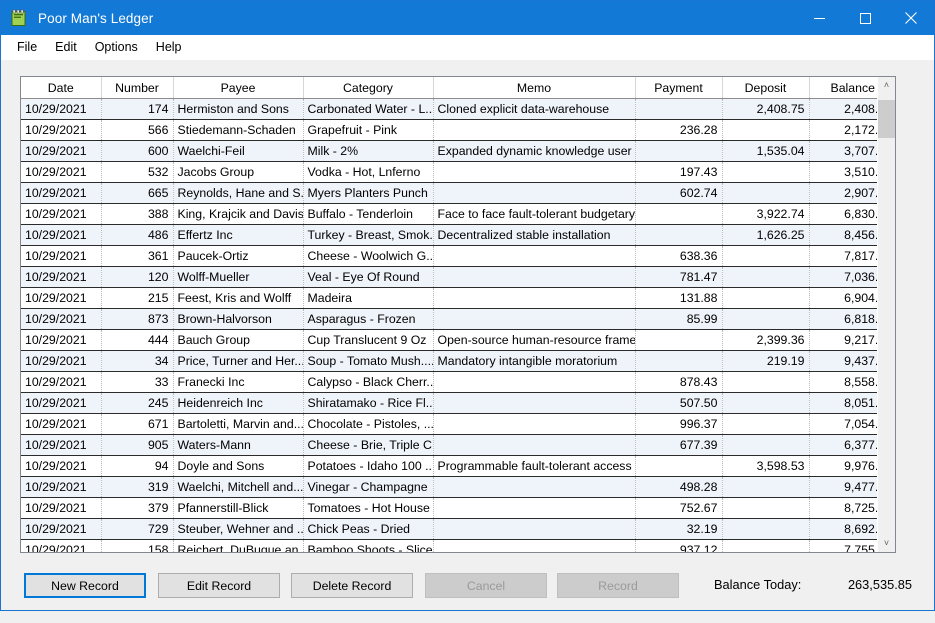  I want to click on cell-balance: 7,036.50, so click(843, 277).